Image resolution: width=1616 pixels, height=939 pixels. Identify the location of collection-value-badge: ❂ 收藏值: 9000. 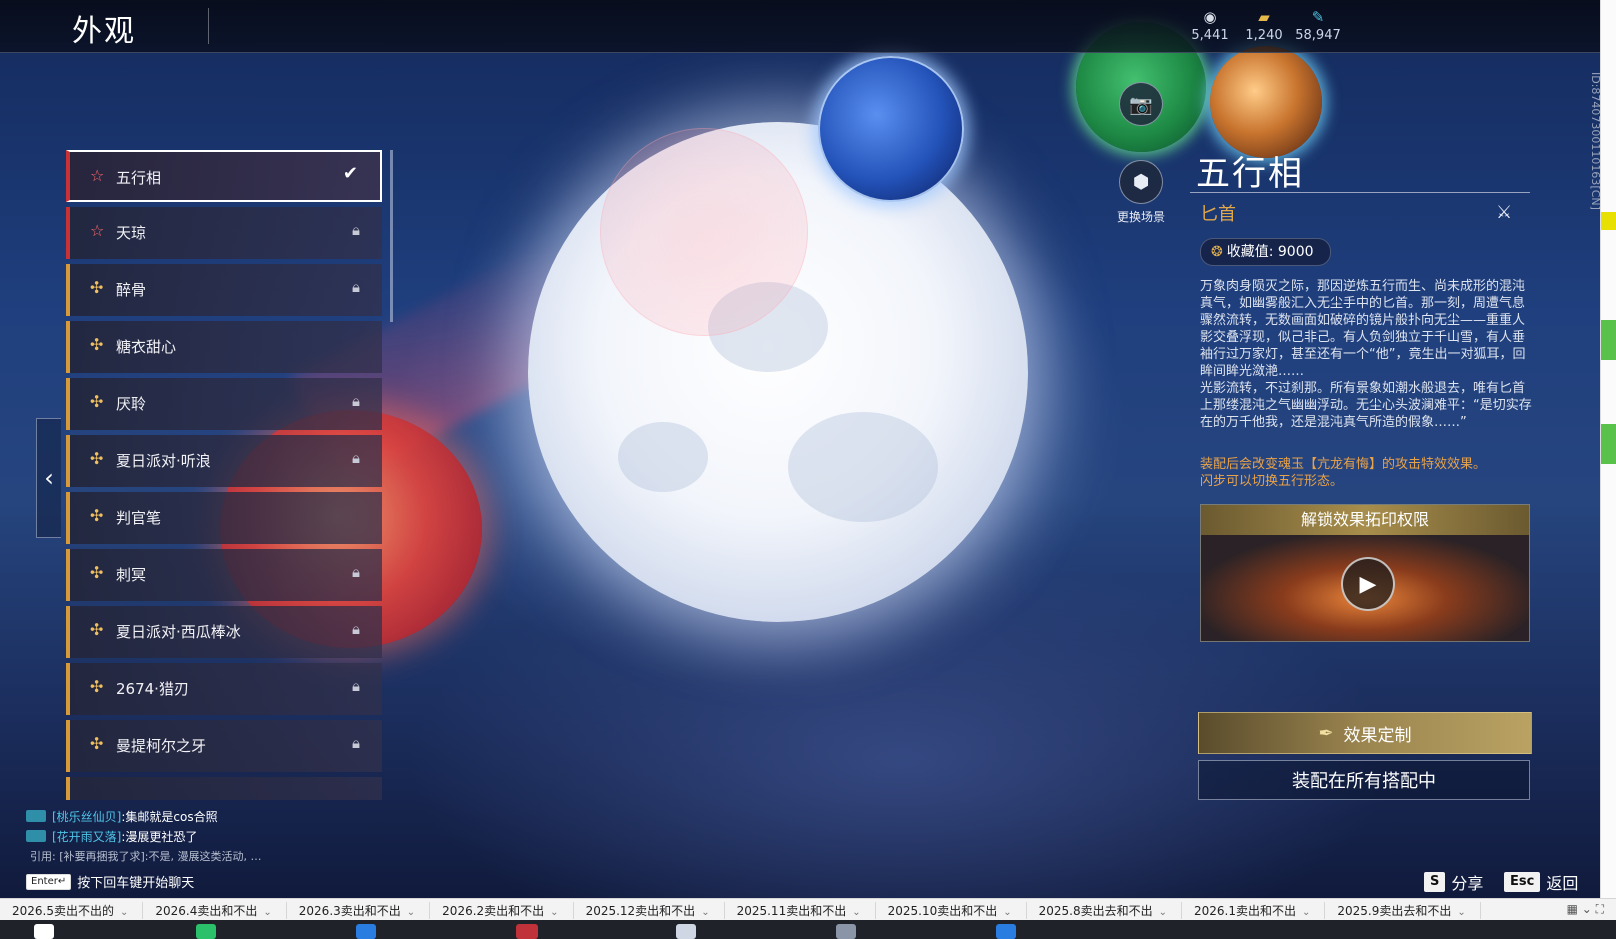
(1265, 252).